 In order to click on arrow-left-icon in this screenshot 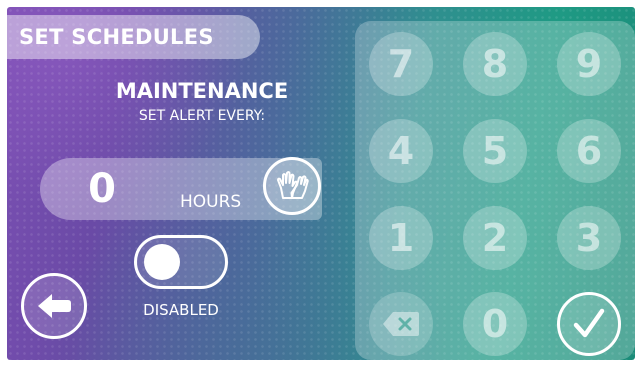, I will do `click(54, 306)`.